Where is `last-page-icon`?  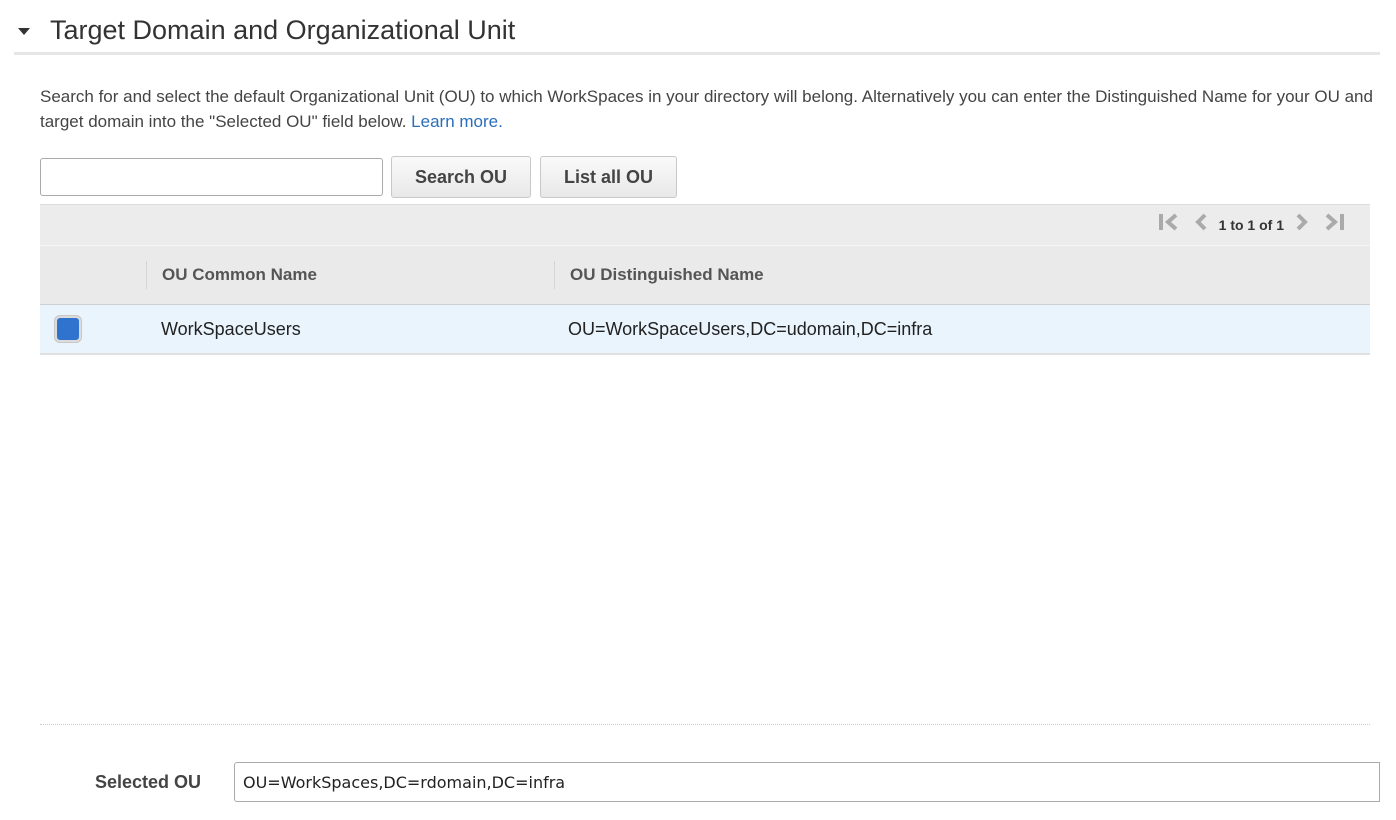
last-page-icon is located at coordinates (1334, 225).